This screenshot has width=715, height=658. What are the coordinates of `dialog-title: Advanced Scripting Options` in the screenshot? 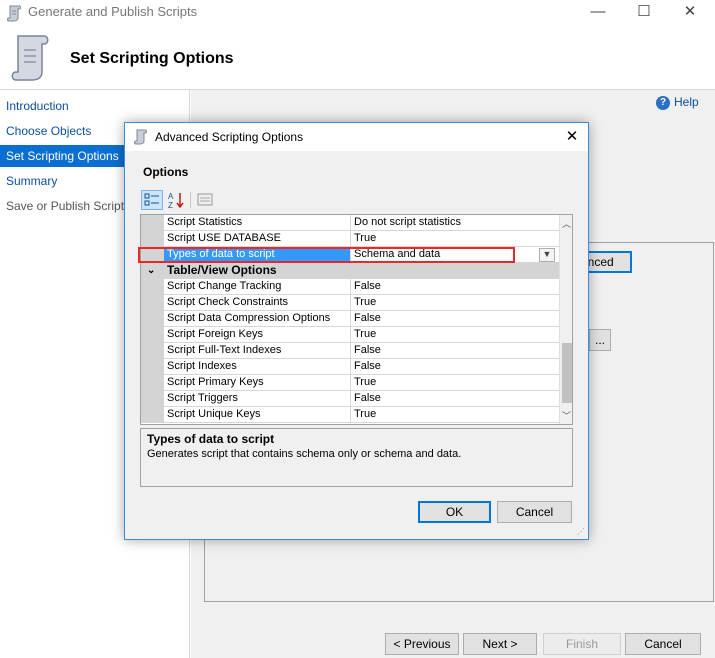 It's located at (229, 137).